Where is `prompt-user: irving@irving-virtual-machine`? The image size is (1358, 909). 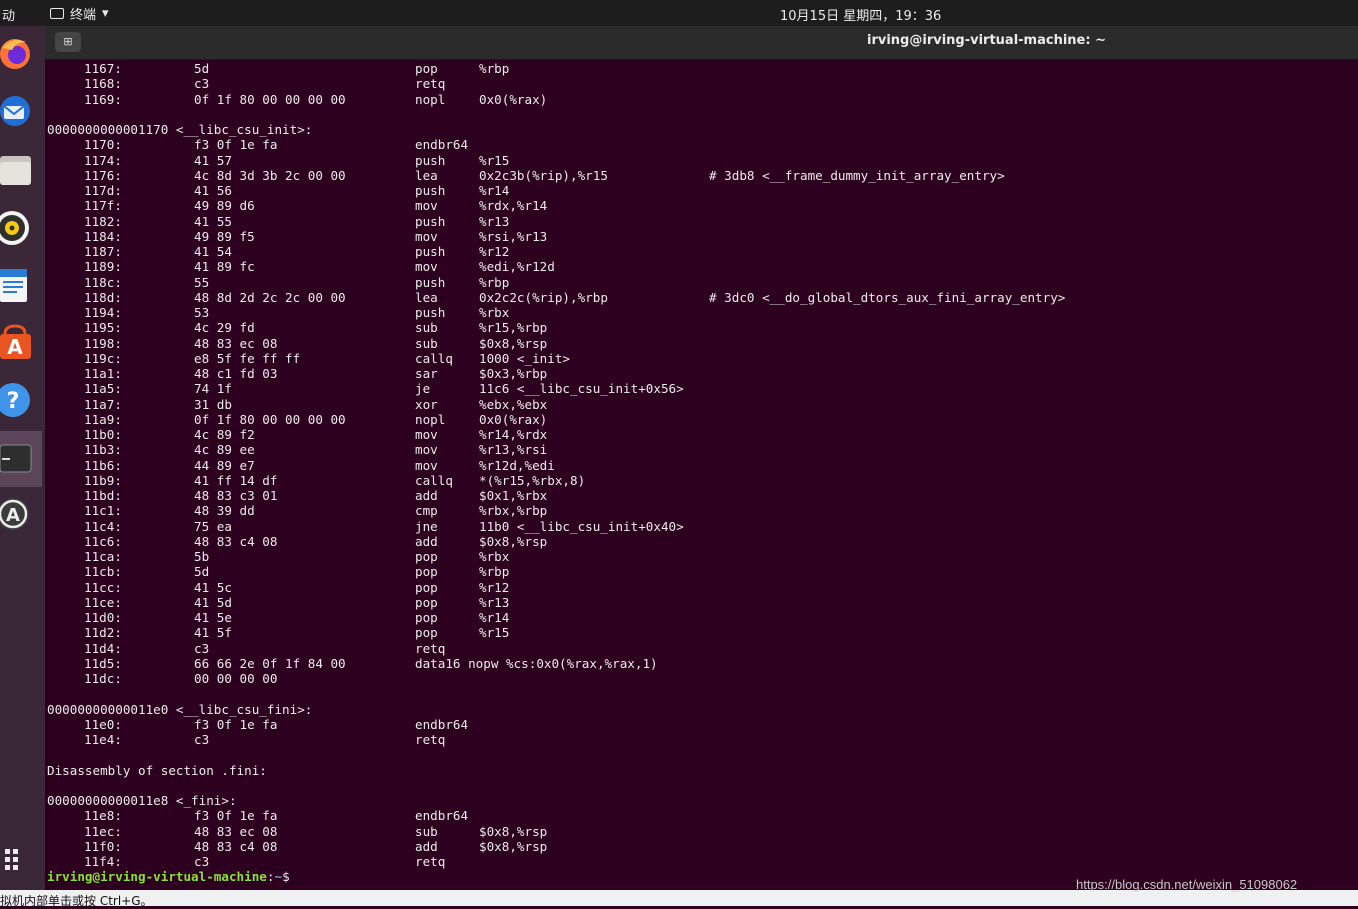
prompt-user: irving@irving-virtual-machine is located at coordinates (157, 877).